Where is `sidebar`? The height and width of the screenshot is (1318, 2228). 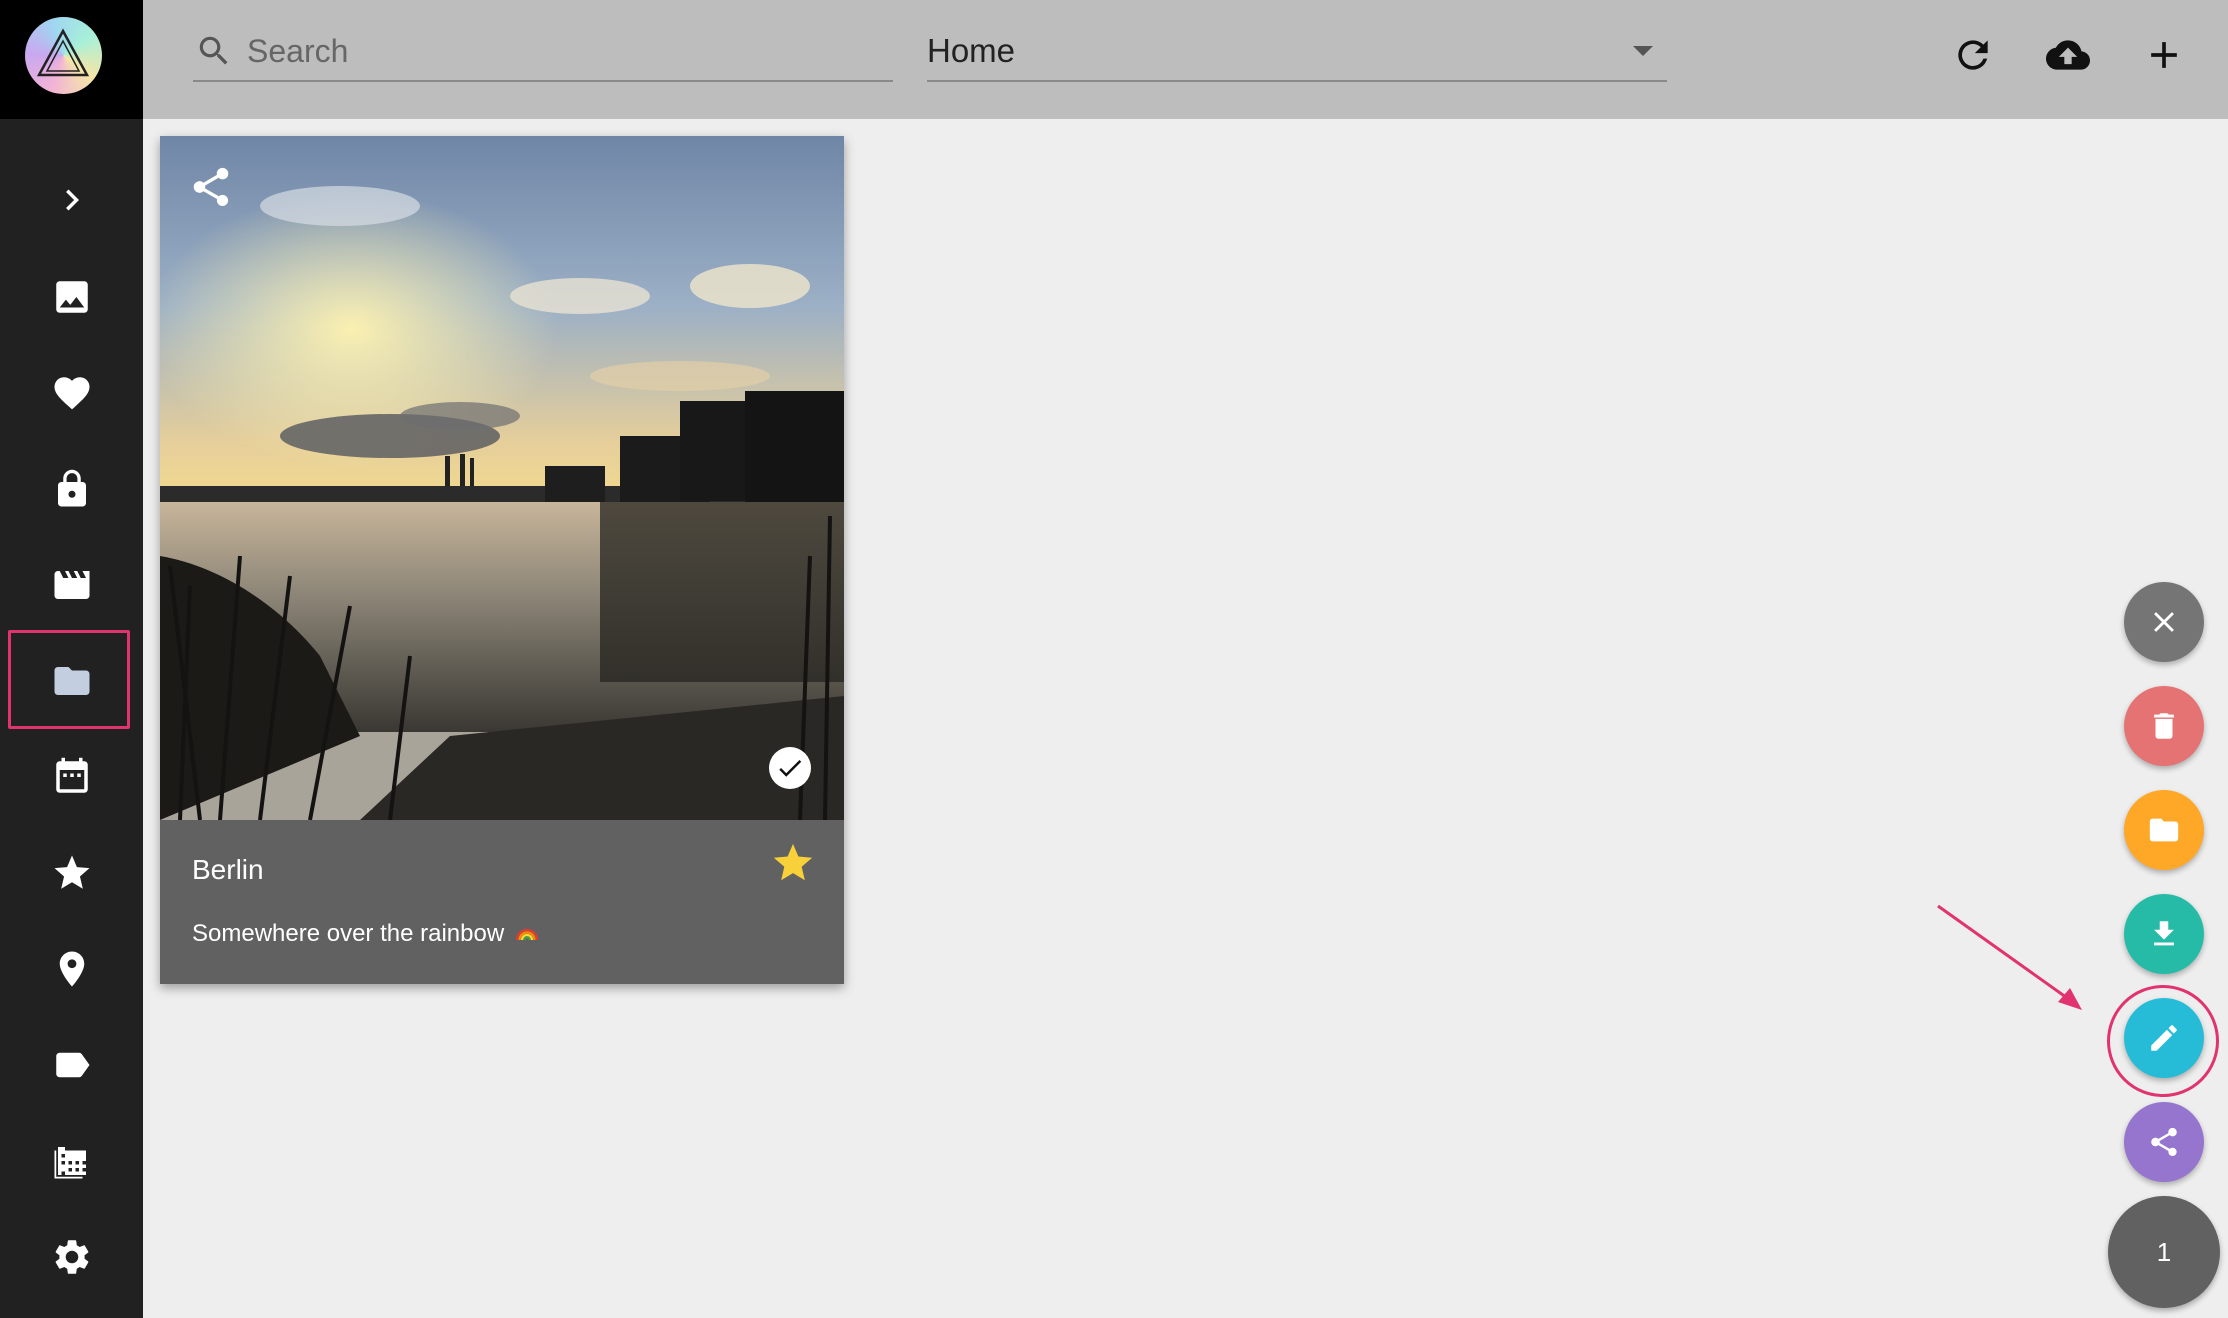
sidebar is located at coordinates (71, 659).